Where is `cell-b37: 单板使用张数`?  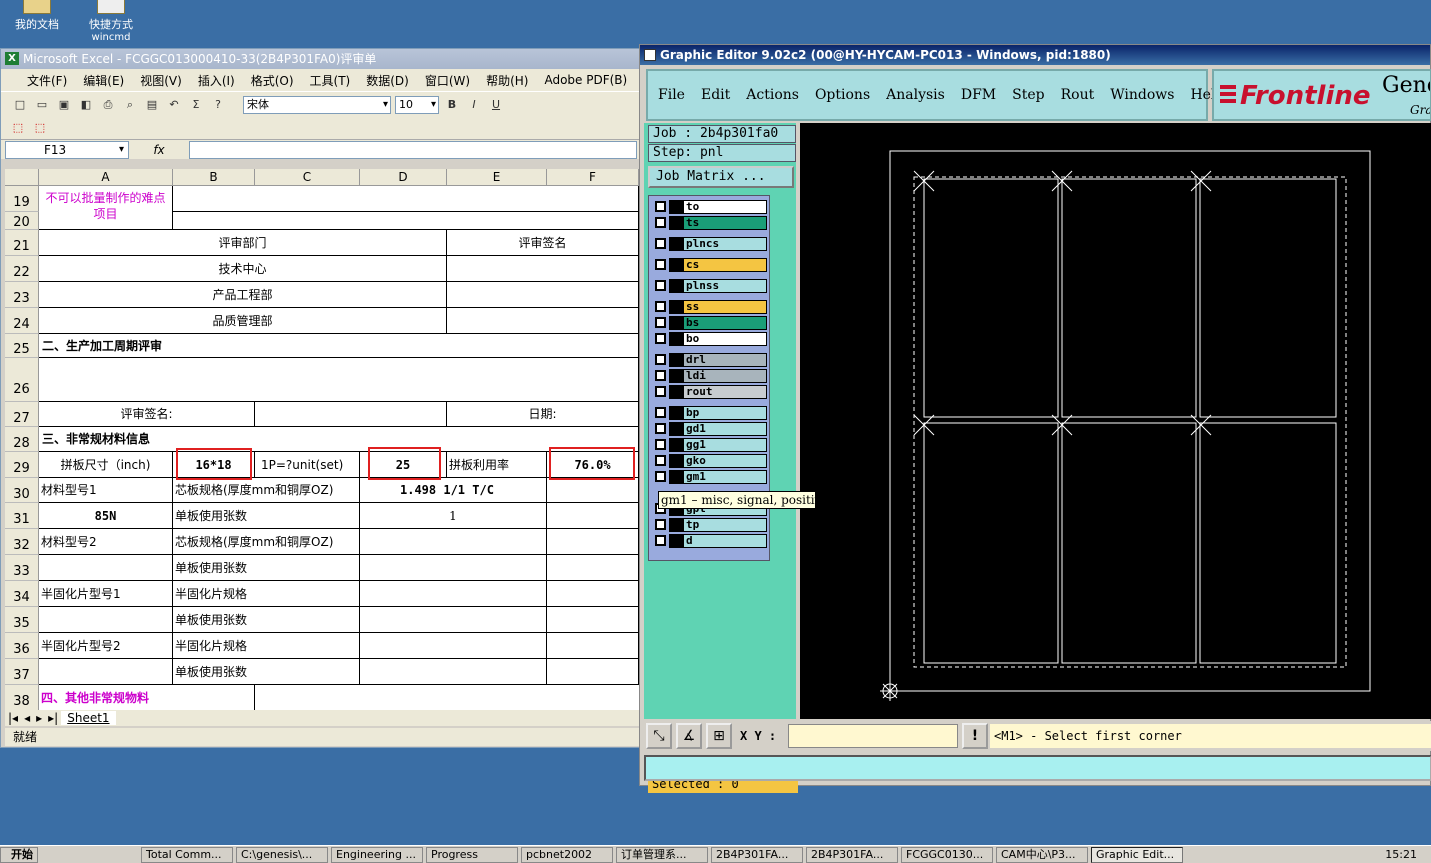 cell-b37: 单板使用张数 is located at coordinates (266, 672).